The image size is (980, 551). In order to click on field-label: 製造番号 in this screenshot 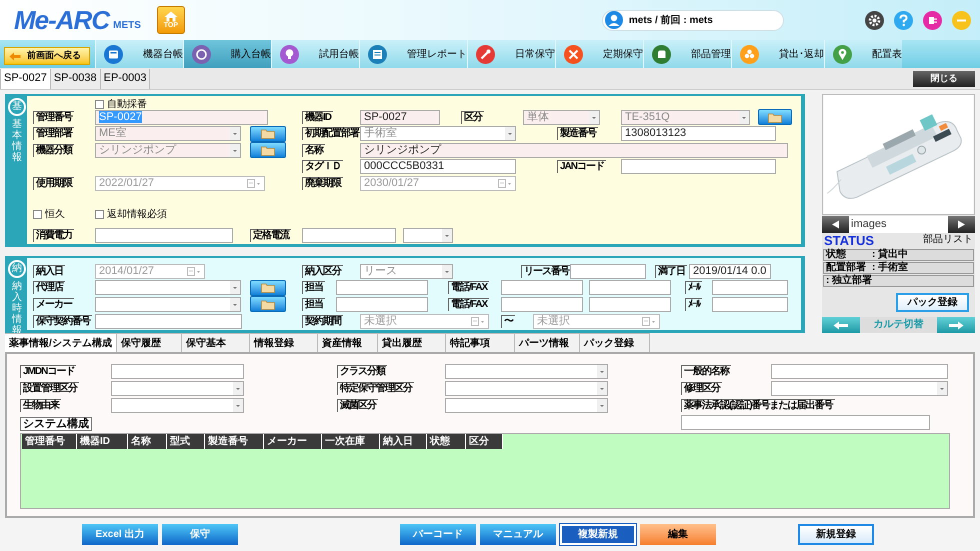, I will do `click(577, 133)`.